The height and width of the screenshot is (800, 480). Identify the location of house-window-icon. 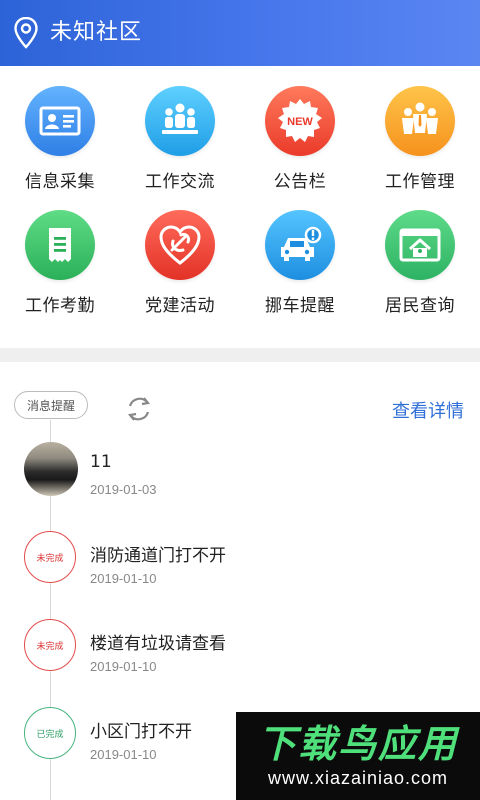
(420, 245).